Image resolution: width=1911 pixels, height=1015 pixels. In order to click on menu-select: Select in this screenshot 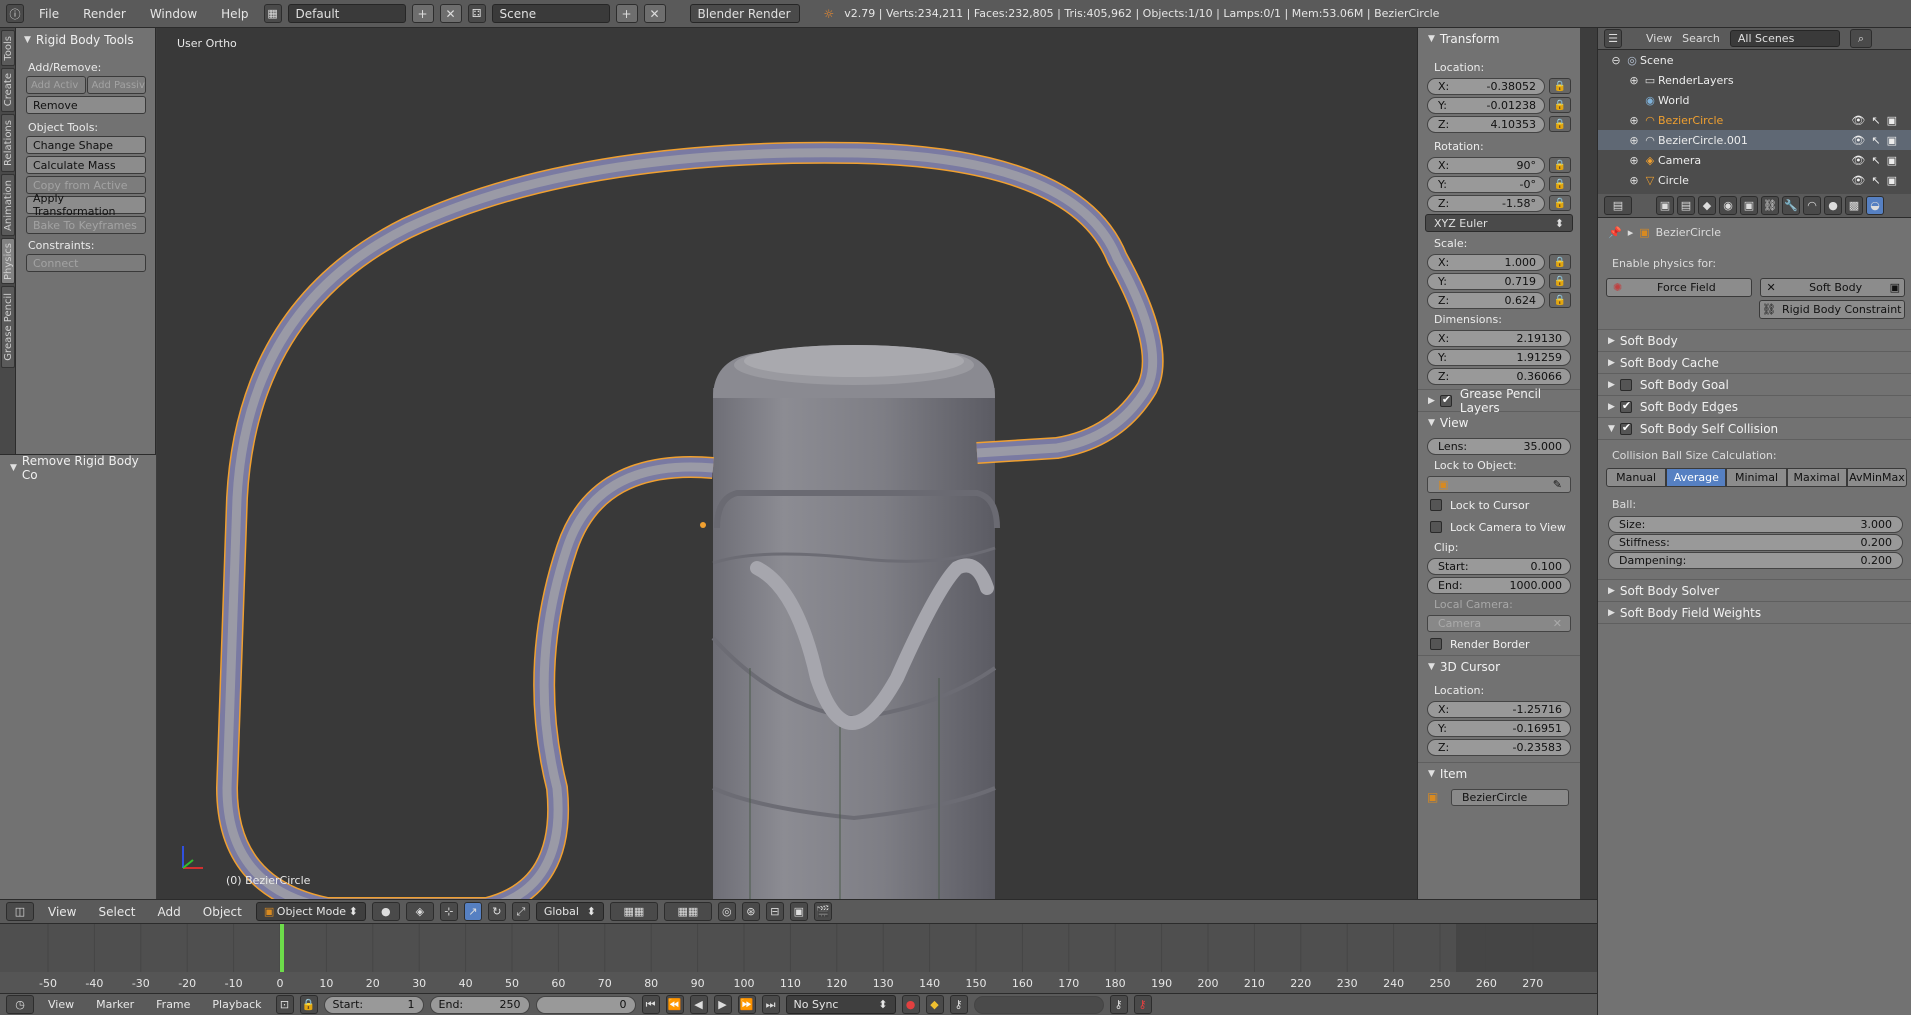, I will do `click(116, 912)`.